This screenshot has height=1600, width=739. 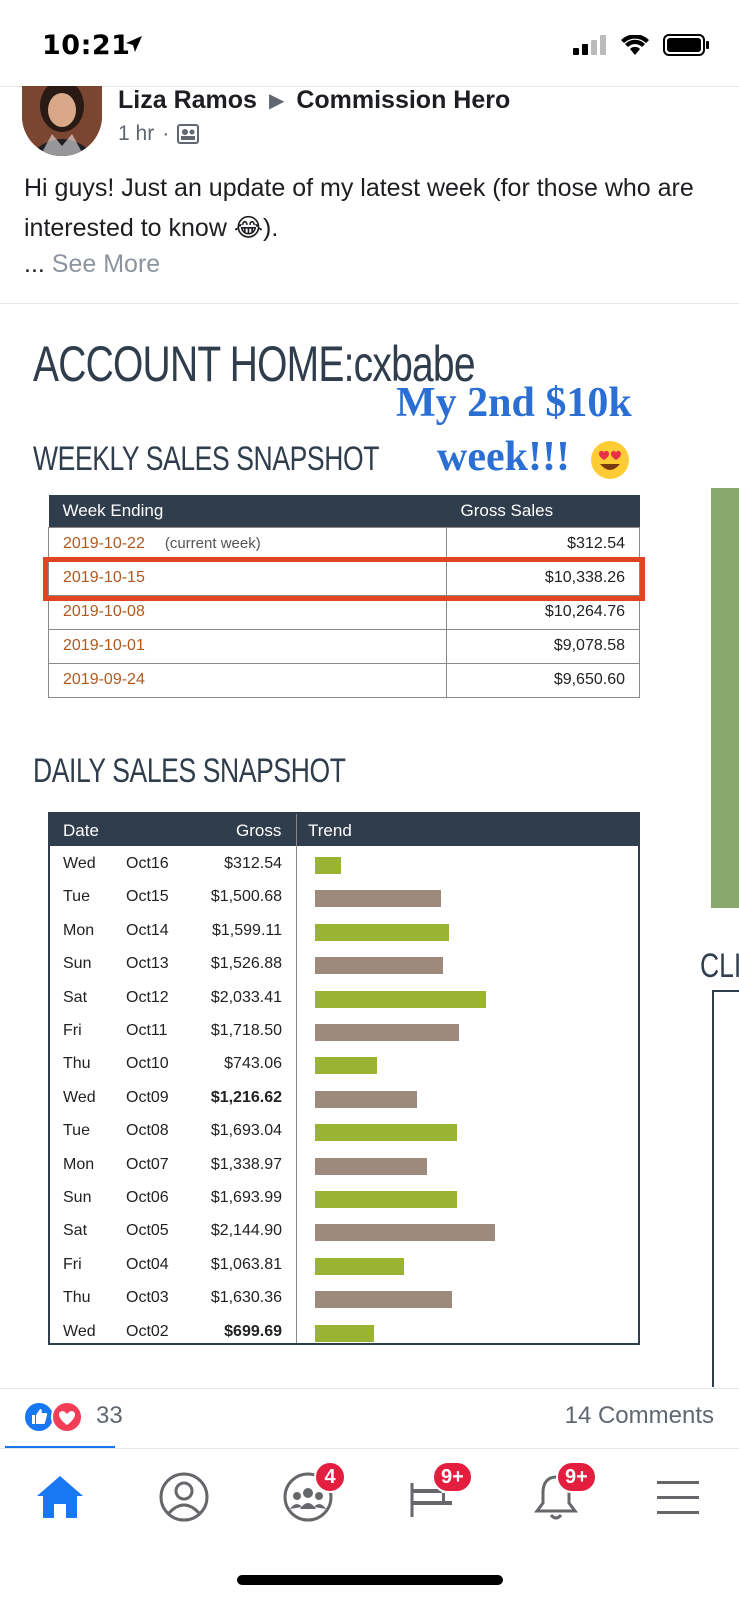 What do you see at coordinates (109, 1416) in the screenshot?
I see `reaction-count: 33` at bounding box center [109, 1416].